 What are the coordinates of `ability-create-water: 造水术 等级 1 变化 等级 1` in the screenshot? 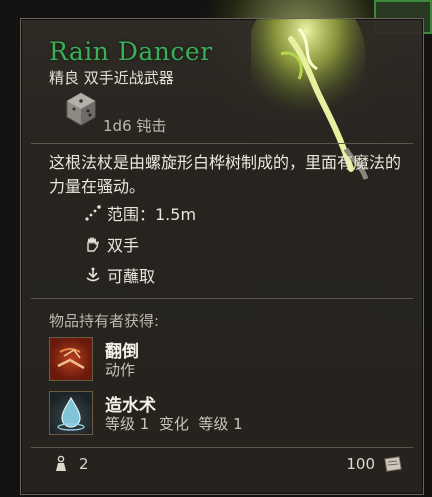 It's located at (229, 414).